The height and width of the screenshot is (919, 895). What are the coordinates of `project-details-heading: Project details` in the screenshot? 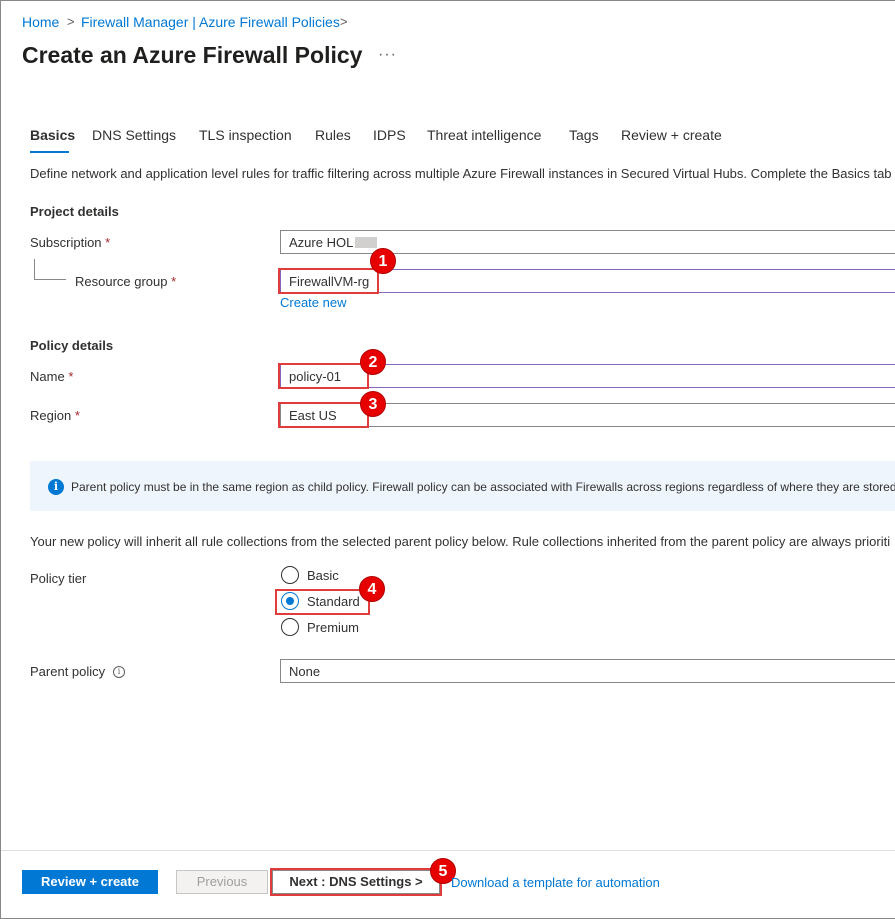 It's located at (74, 211).